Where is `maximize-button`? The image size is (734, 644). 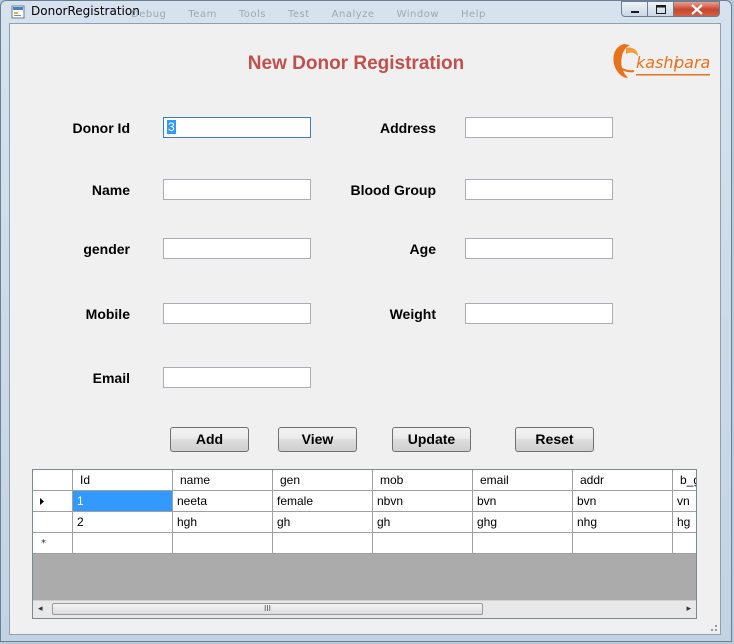 maximize-button is located at coordinates (661, 9).